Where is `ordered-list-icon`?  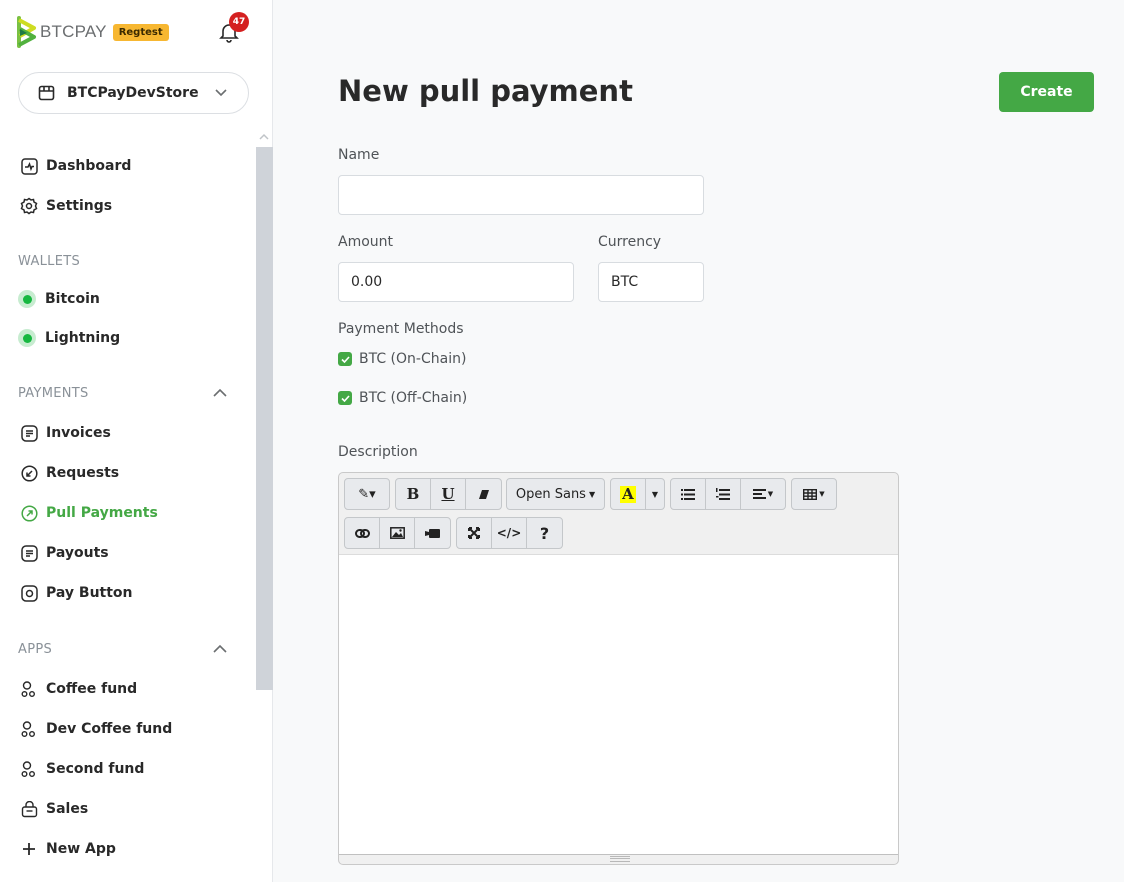
ordered-list-icon is located at coordinates (723, 494).